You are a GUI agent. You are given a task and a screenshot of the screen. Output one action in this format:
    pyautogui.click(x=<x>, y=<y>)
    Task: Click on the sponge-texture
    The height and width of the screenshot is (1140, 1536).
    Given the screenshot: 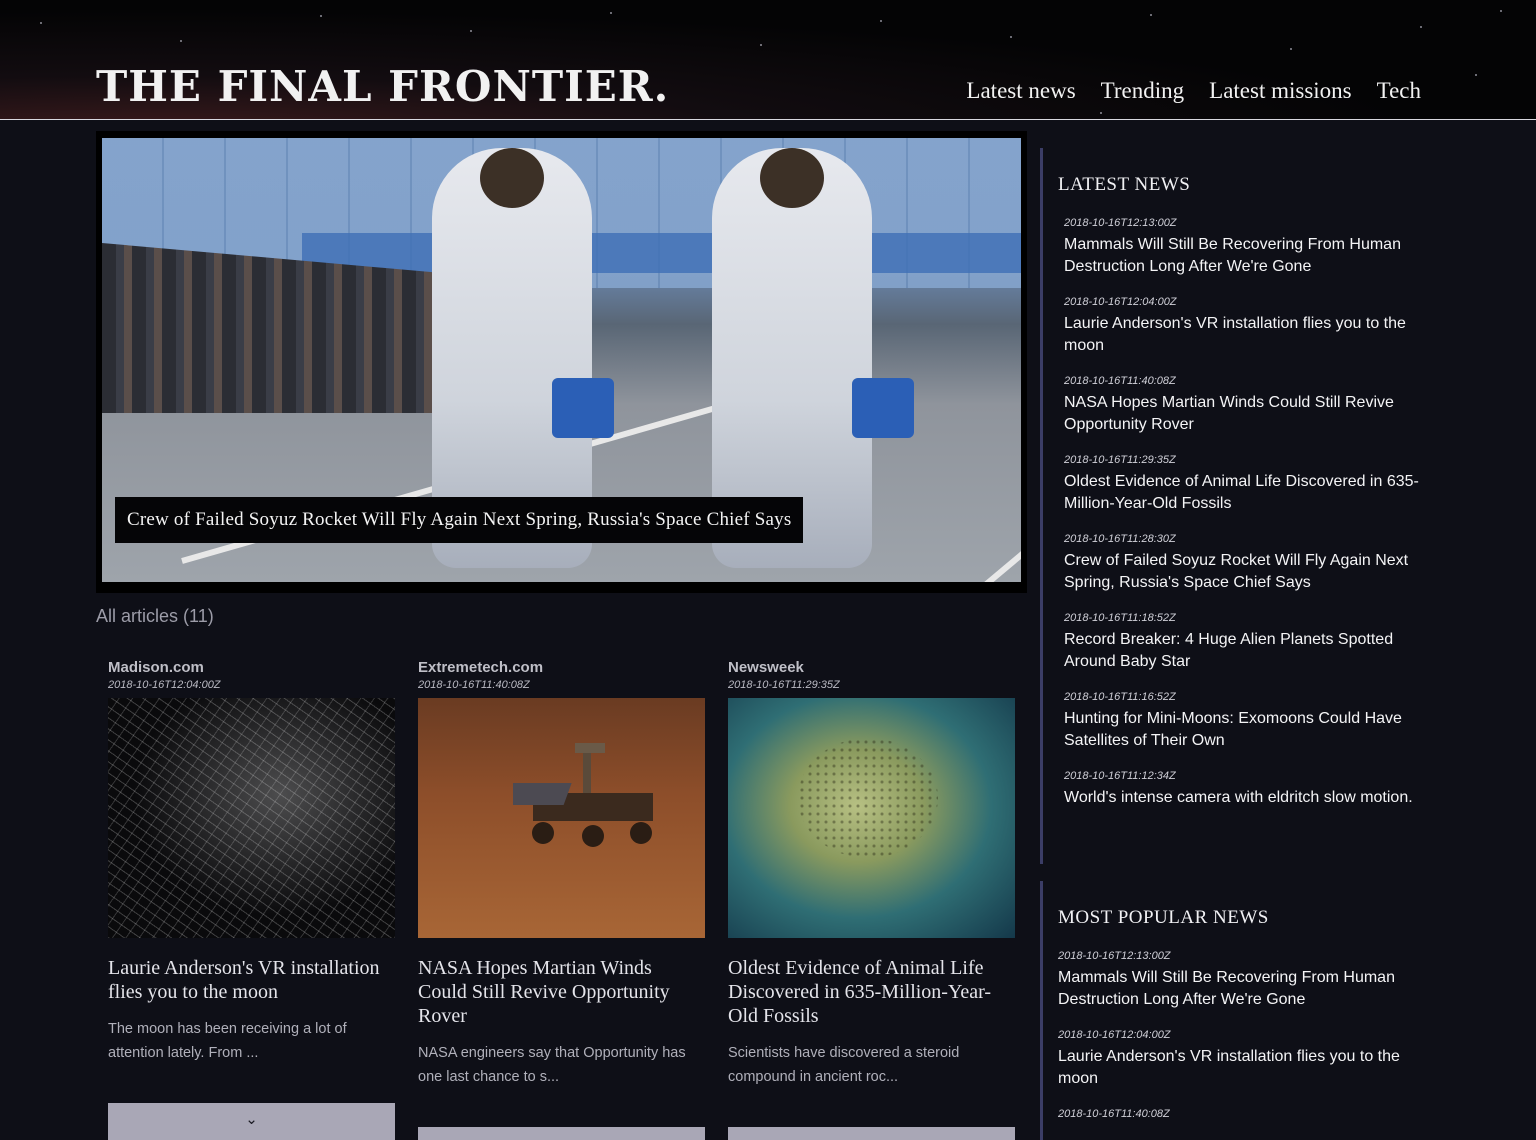 What is the action you would take?
    pyautogui.click(x=868, y=798)
    